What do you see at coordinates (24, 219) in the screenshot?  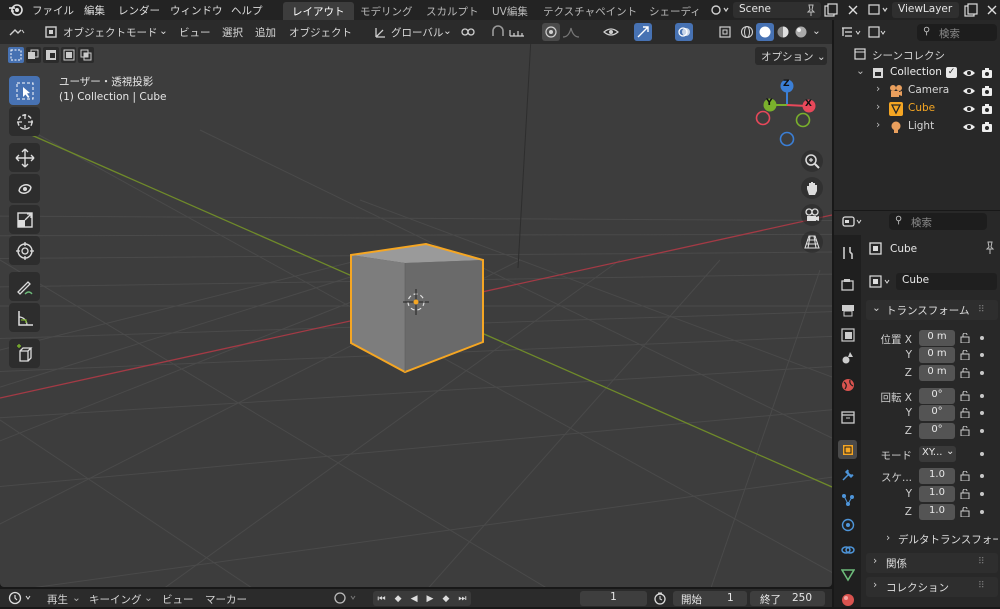 I see `scale-tool` at bounding box center [24, 219].